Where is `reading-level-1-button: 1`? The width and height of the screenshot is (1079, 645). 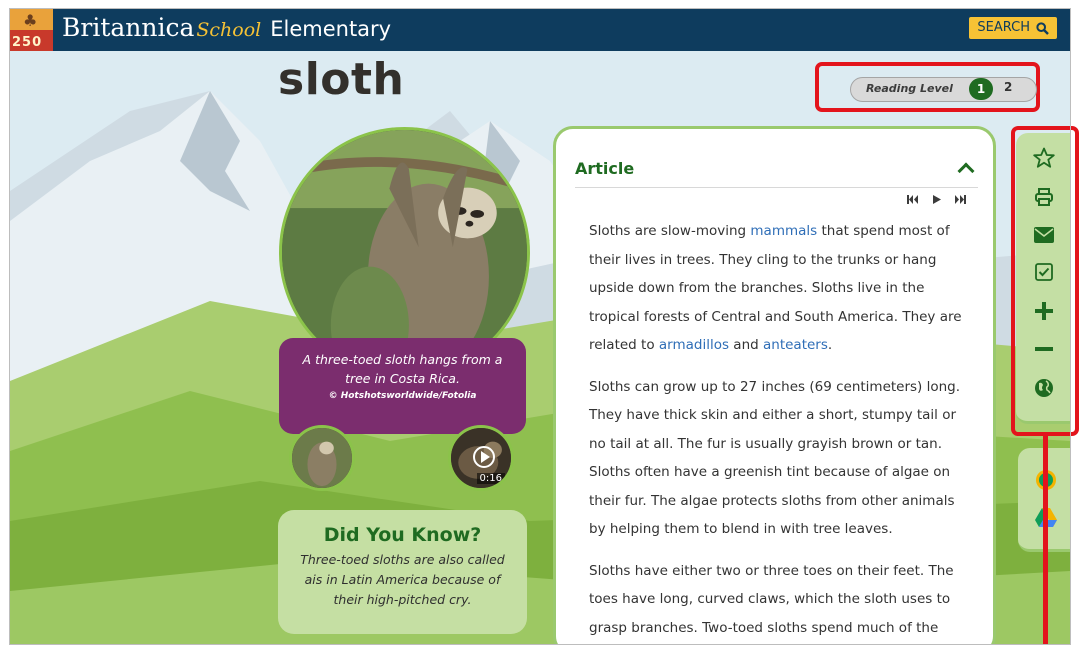
reading-level-1-button: 1 is located at coordinates (981, 89).